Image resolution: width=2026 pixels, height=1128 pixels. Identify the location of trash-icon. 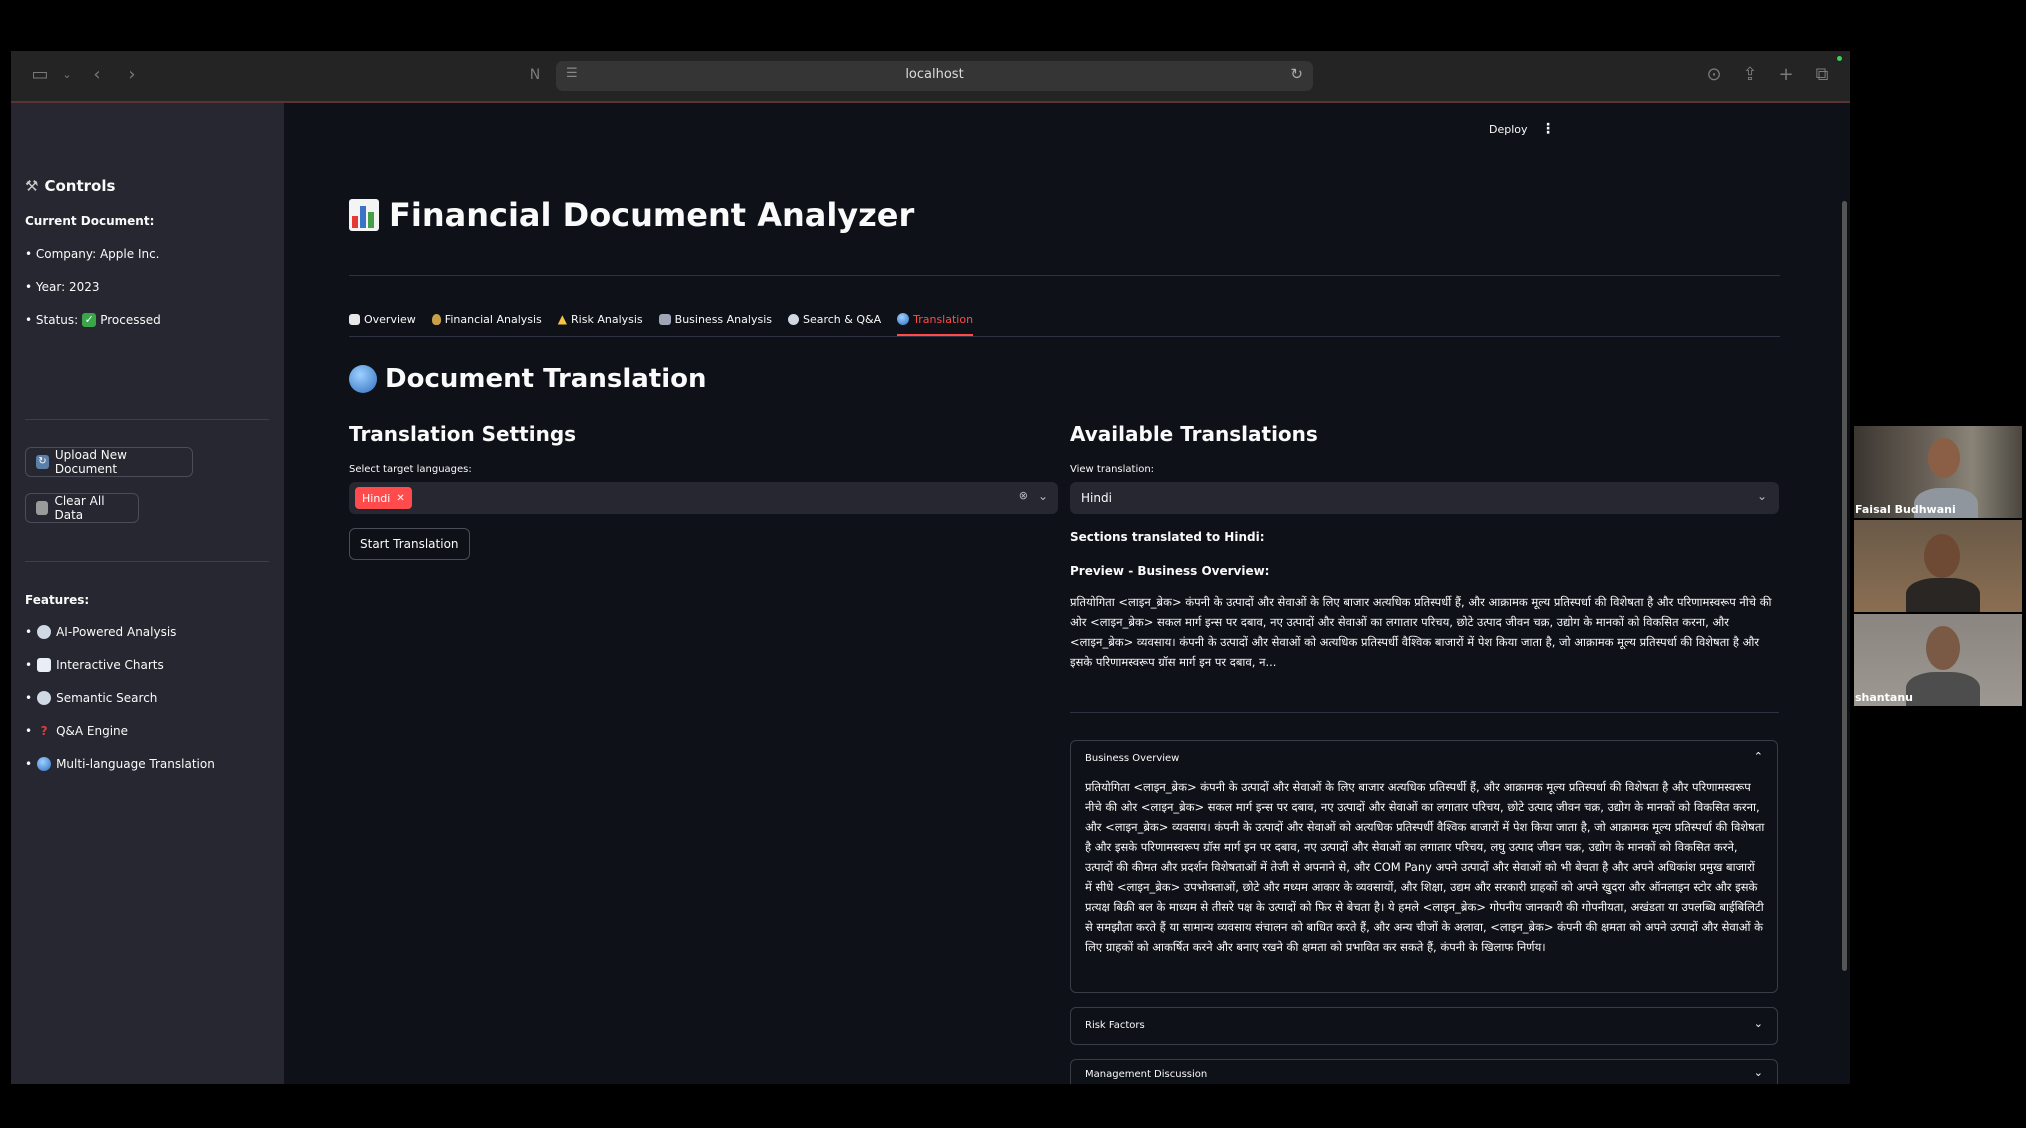
(42, 508).